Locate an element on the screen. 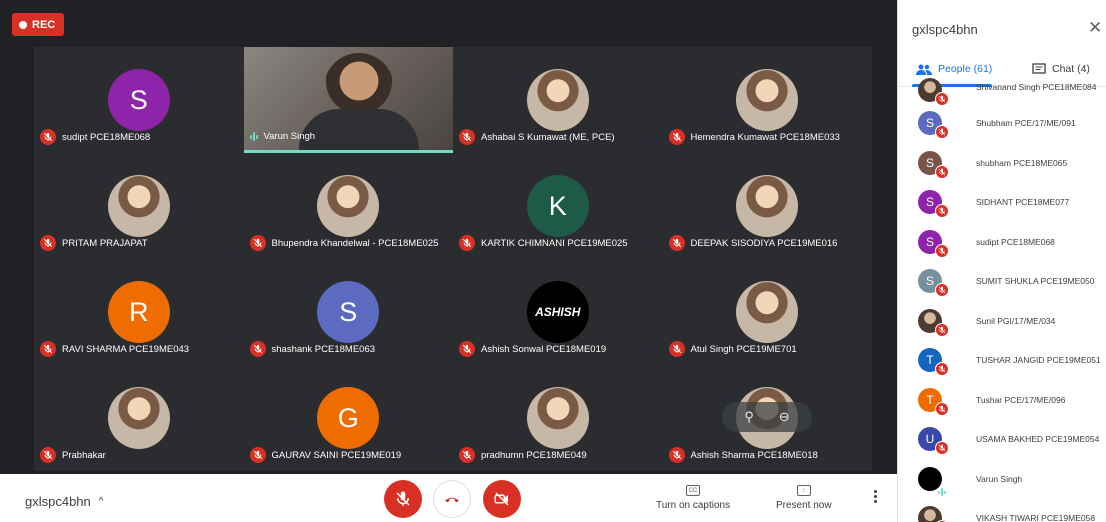 The image size is (1106, 522). participant-list-item: Ssudipt PCE18ME068 is located at coordinates (1002, 243).